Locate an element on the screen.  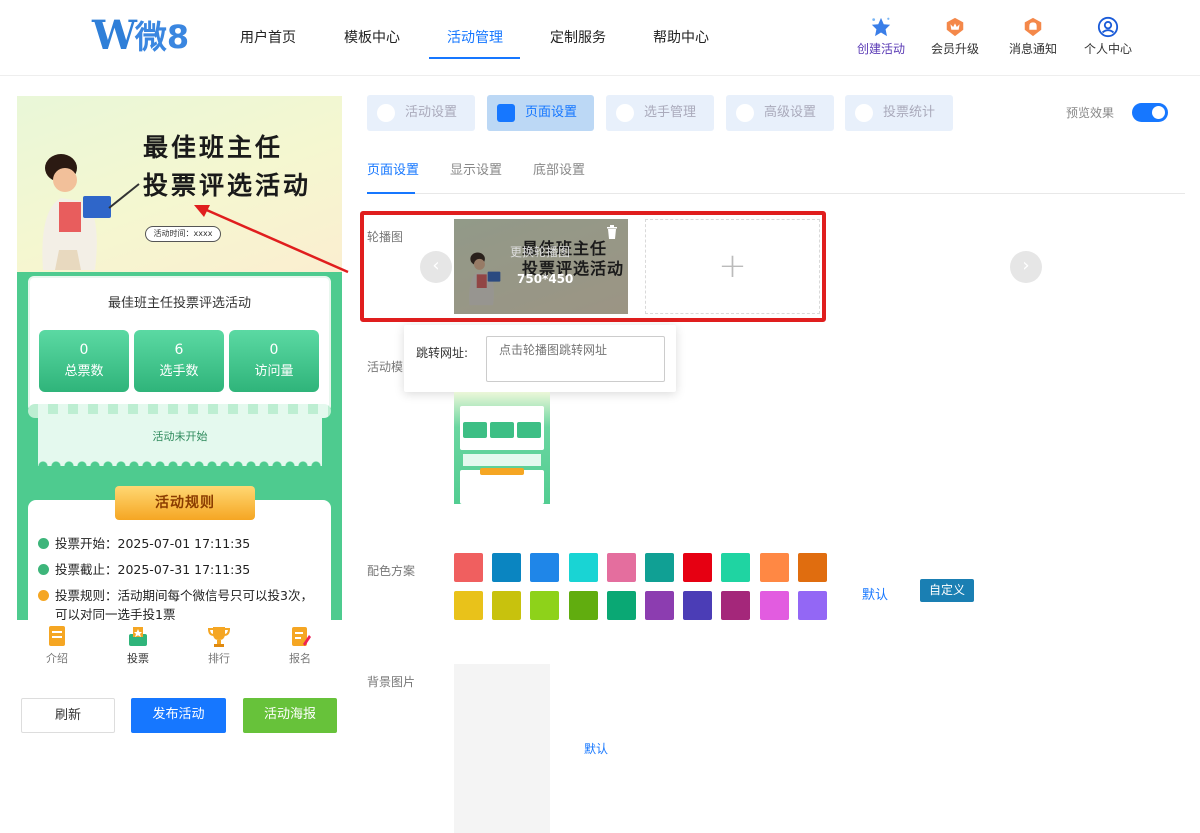
tab-label: 页面设置 is located at coordinates (551, 112).